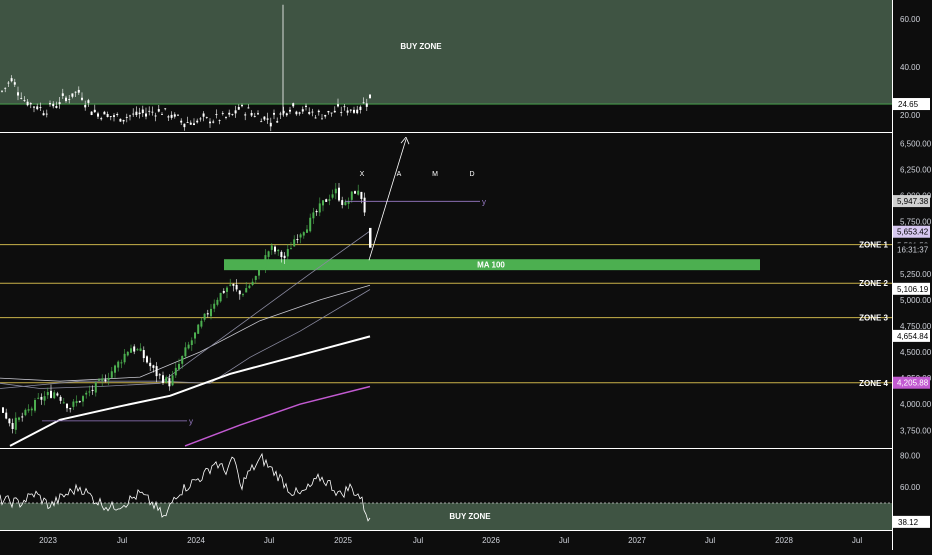  What do you see at coordinates (916, 430) in the screenshot?
I see `price-axis-tick: 3,750.00` at bounding box center [916, 430].